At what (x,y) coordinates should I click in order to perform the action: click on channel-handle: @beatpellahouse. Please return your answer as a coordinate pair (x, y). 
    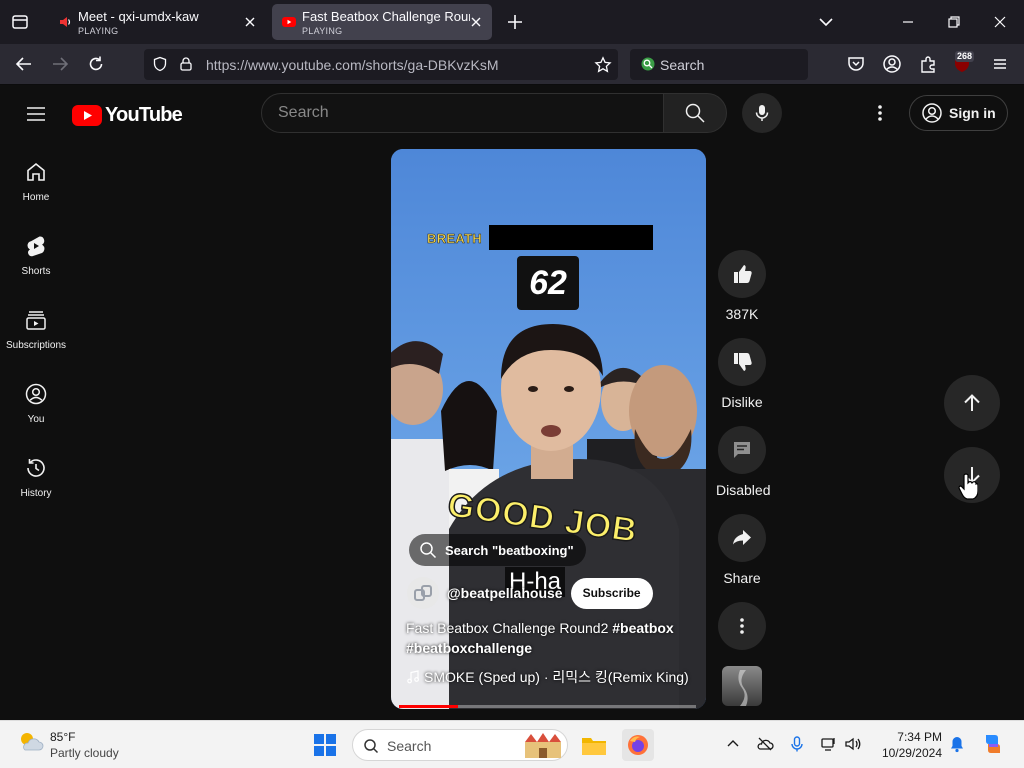
    Looking at the image, I should click on (505, 593).